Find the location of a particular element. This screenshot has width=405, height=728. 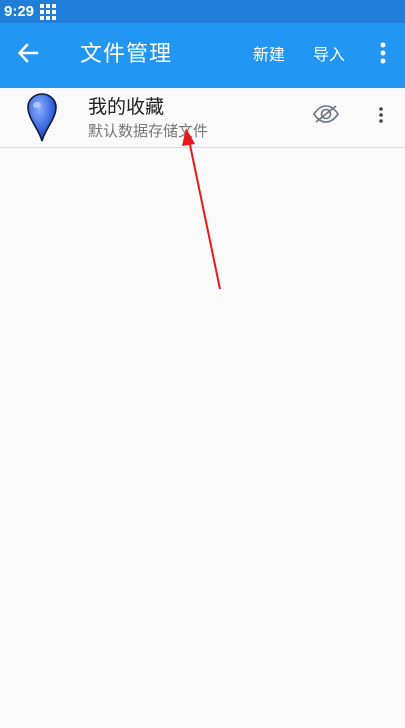

status-time: 9:29 is located at coordinates (19, 11).